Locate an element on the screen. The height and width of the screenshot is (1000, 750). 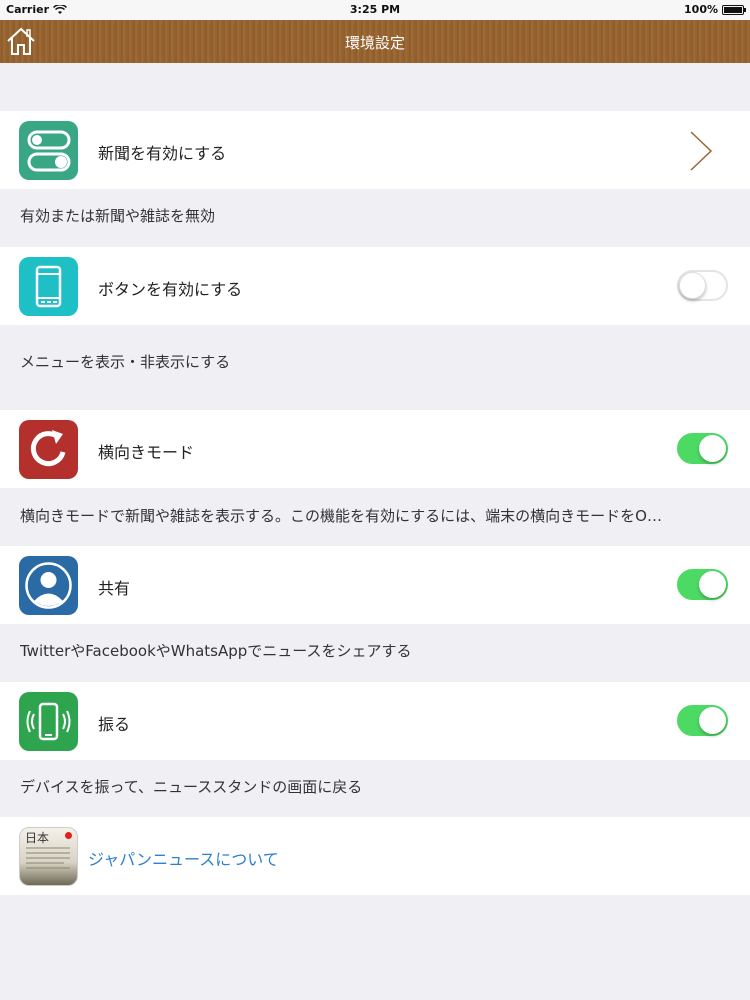
battery-percent: 100% is located at coordinates (701, 9).